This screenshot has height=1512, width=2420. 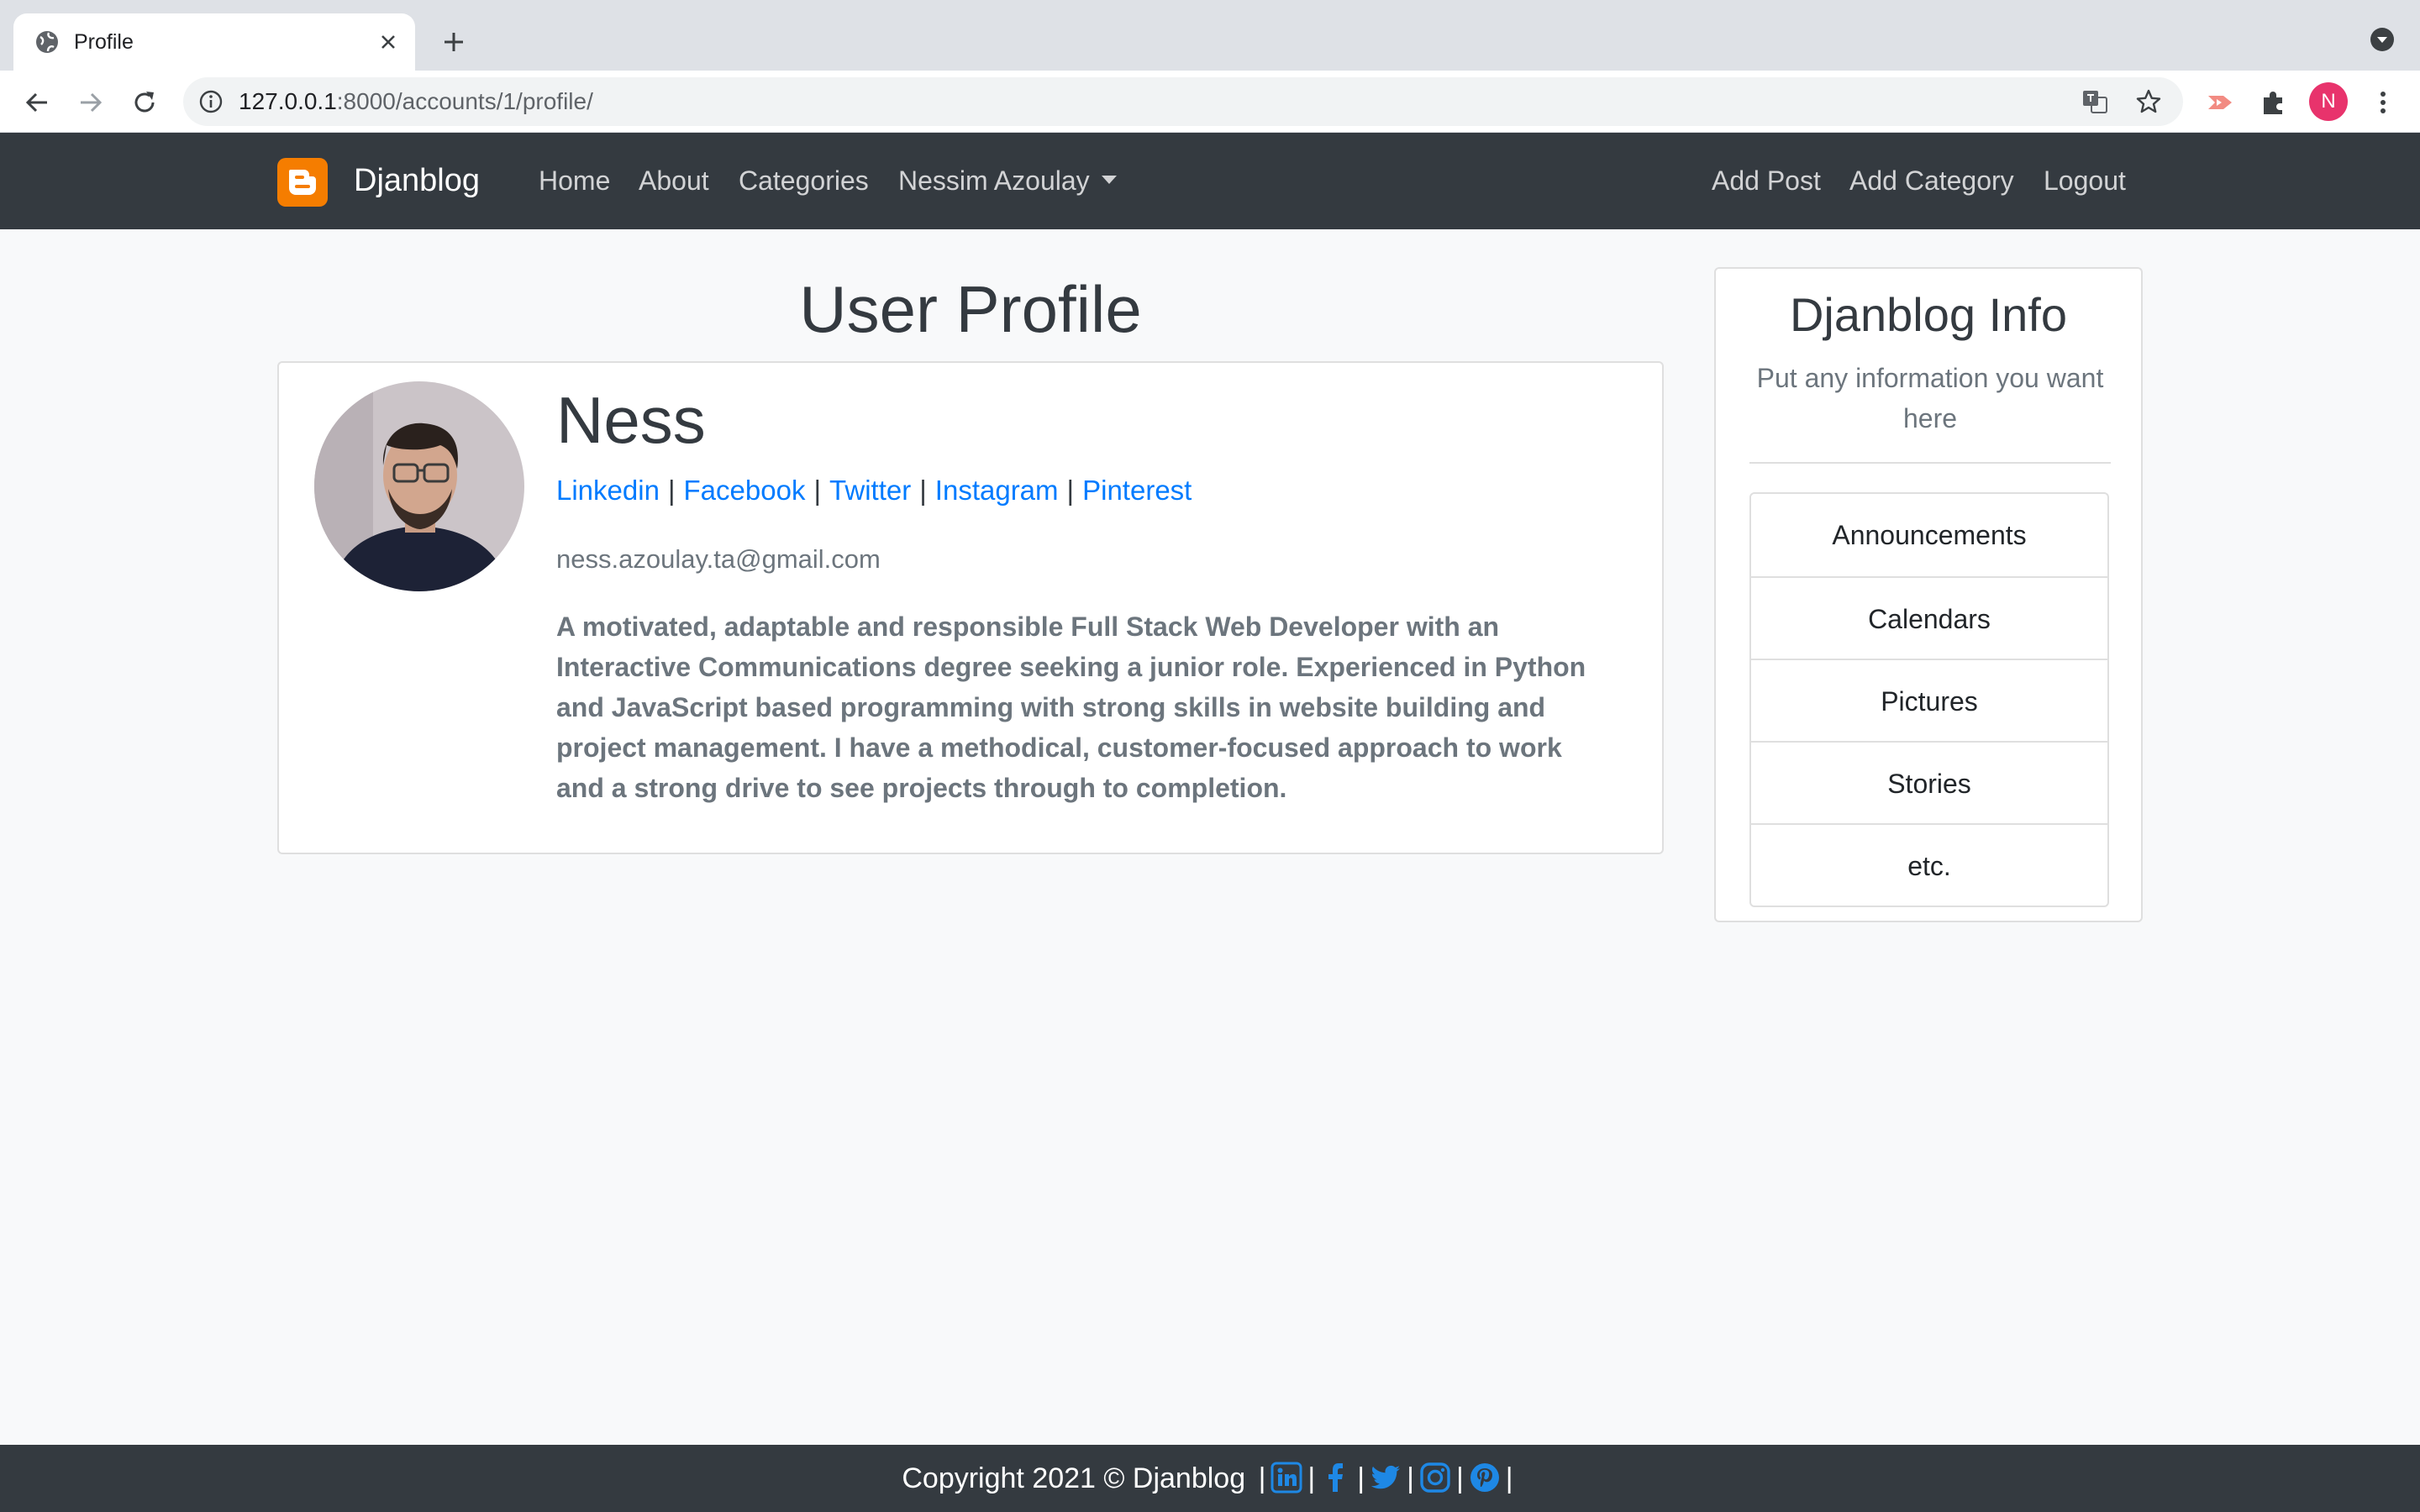 I want to click on instagram-link: Instagram, so click(x=997, y=490).